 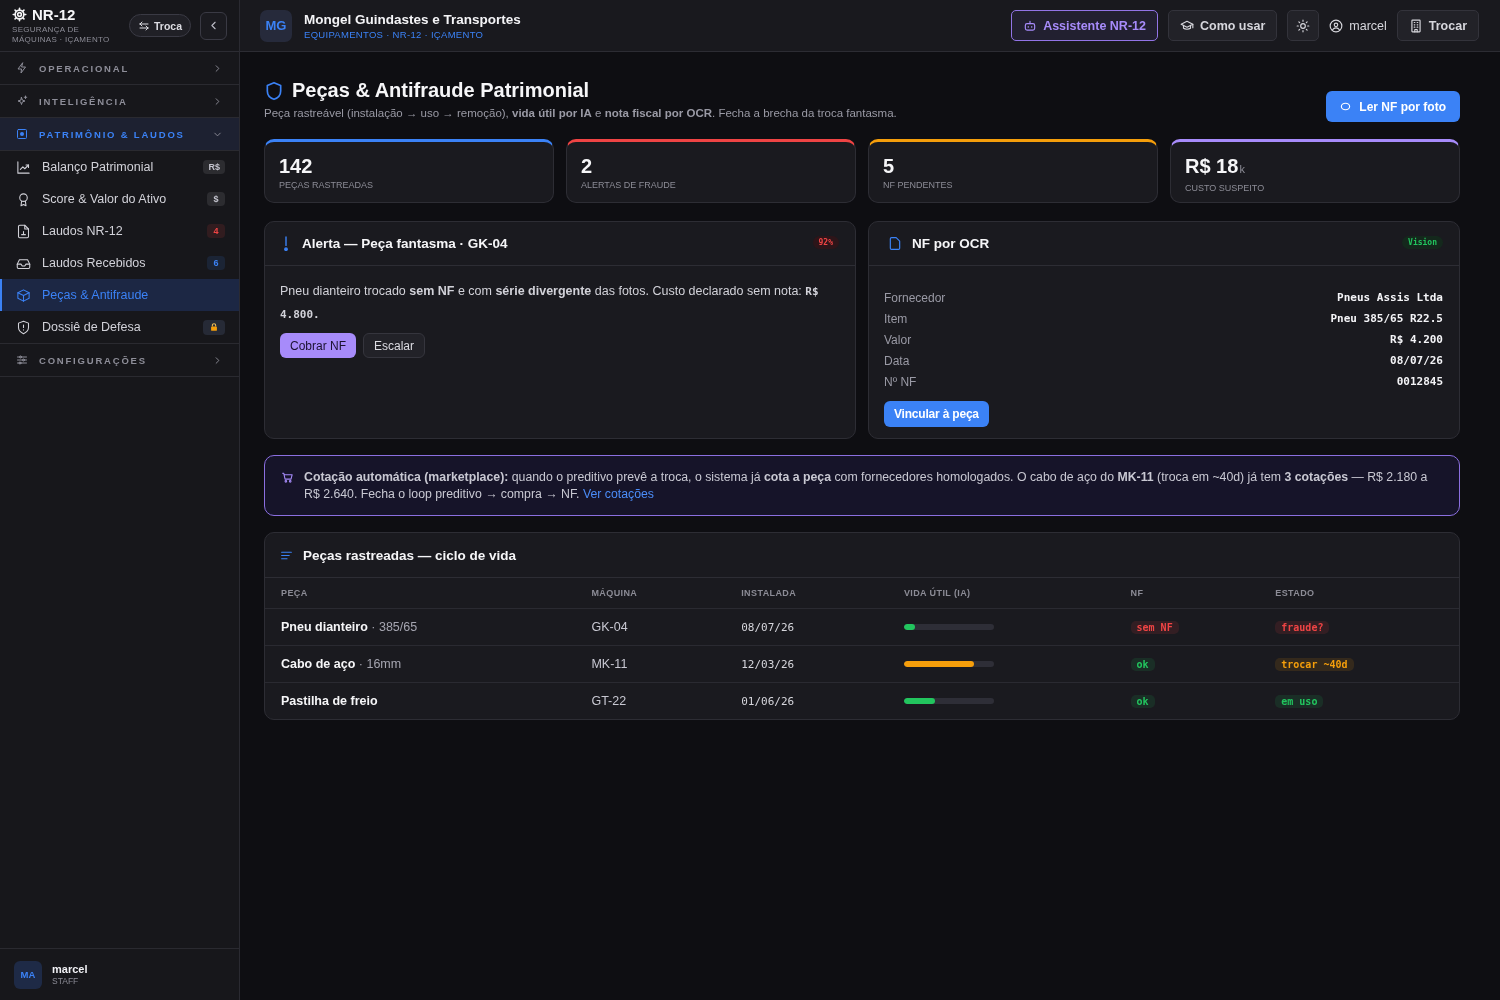 What do you see at coordinates (550, 303) in the screenshot?
I see `alert-text: Pneu dianteiro trocado sem NF e com série divergente das fotos. Custo declarado sem nota: R$ 4.800.` at bounding box center [550, 303].